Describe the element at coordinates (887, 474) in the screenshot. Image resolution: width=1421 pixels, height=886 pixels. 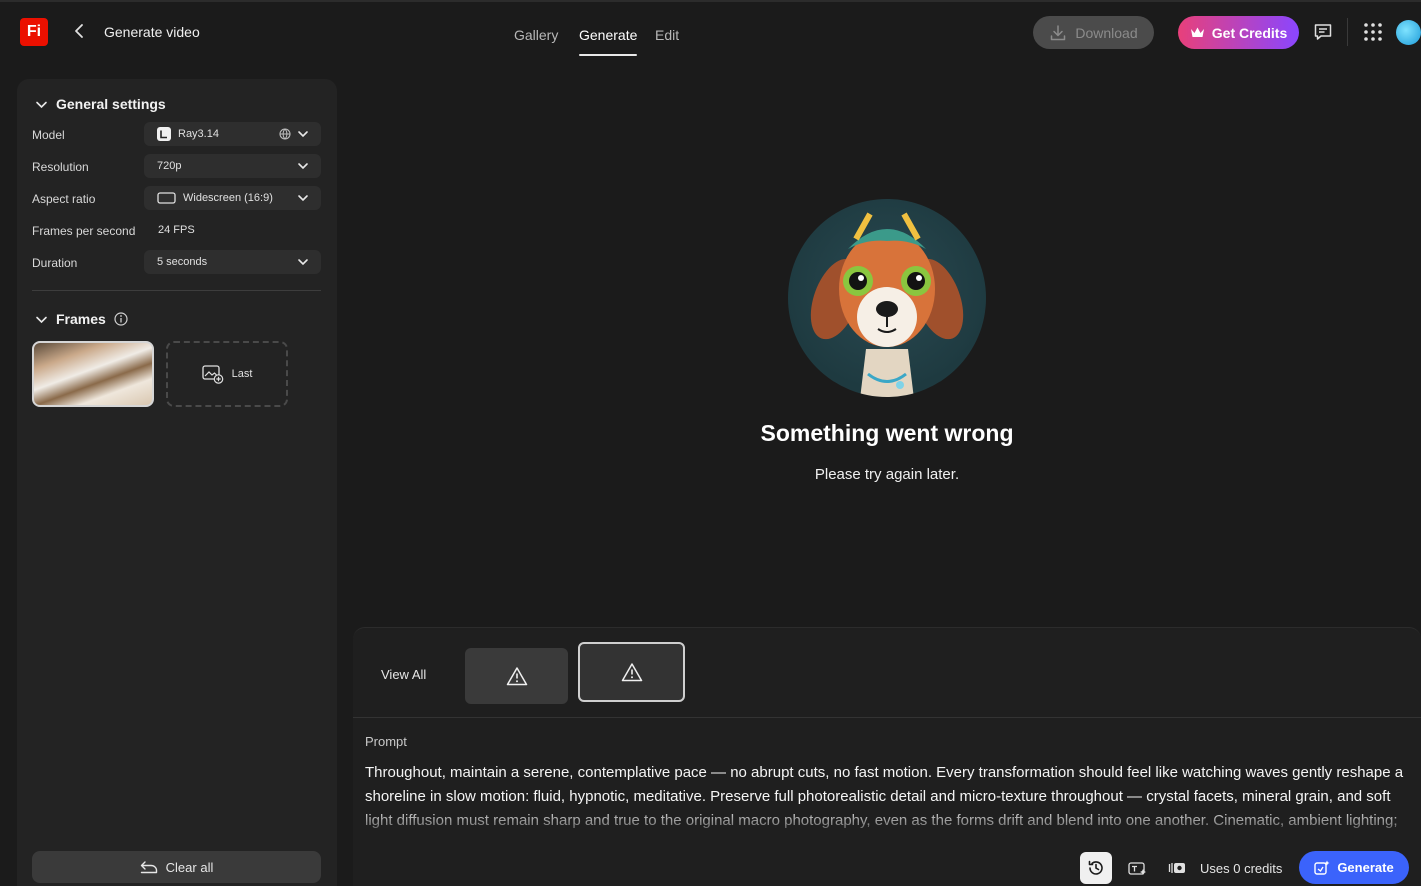
I see `error-subtitle: Please try again later.` at that location.